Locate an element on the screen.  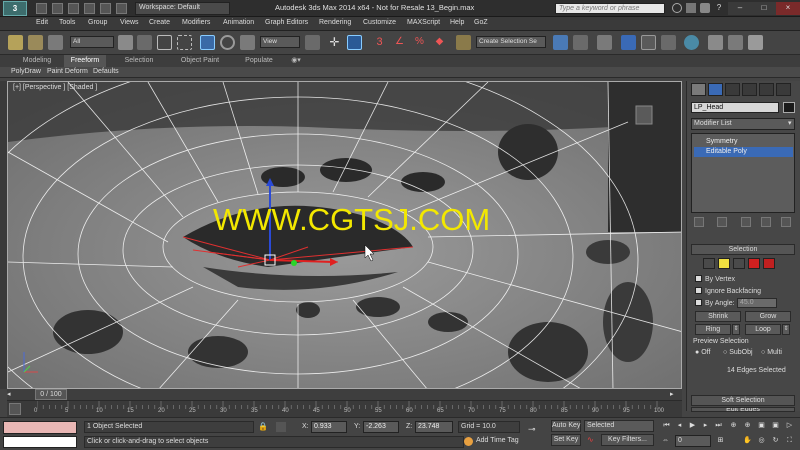
select-and-rotate-icon is located at coordinates (227, 42).